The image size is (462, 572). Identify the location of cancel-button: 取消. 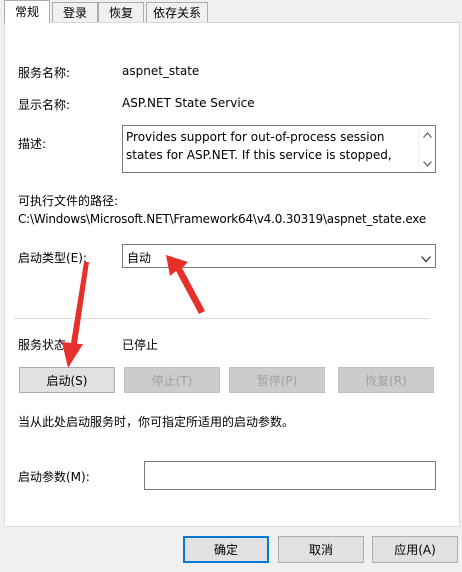
(321, 549).